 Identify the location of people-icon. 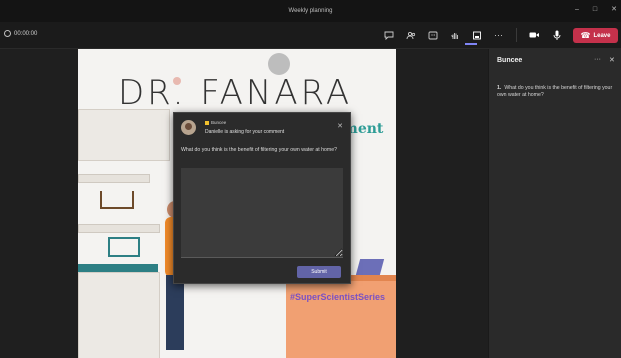
(410, 35).